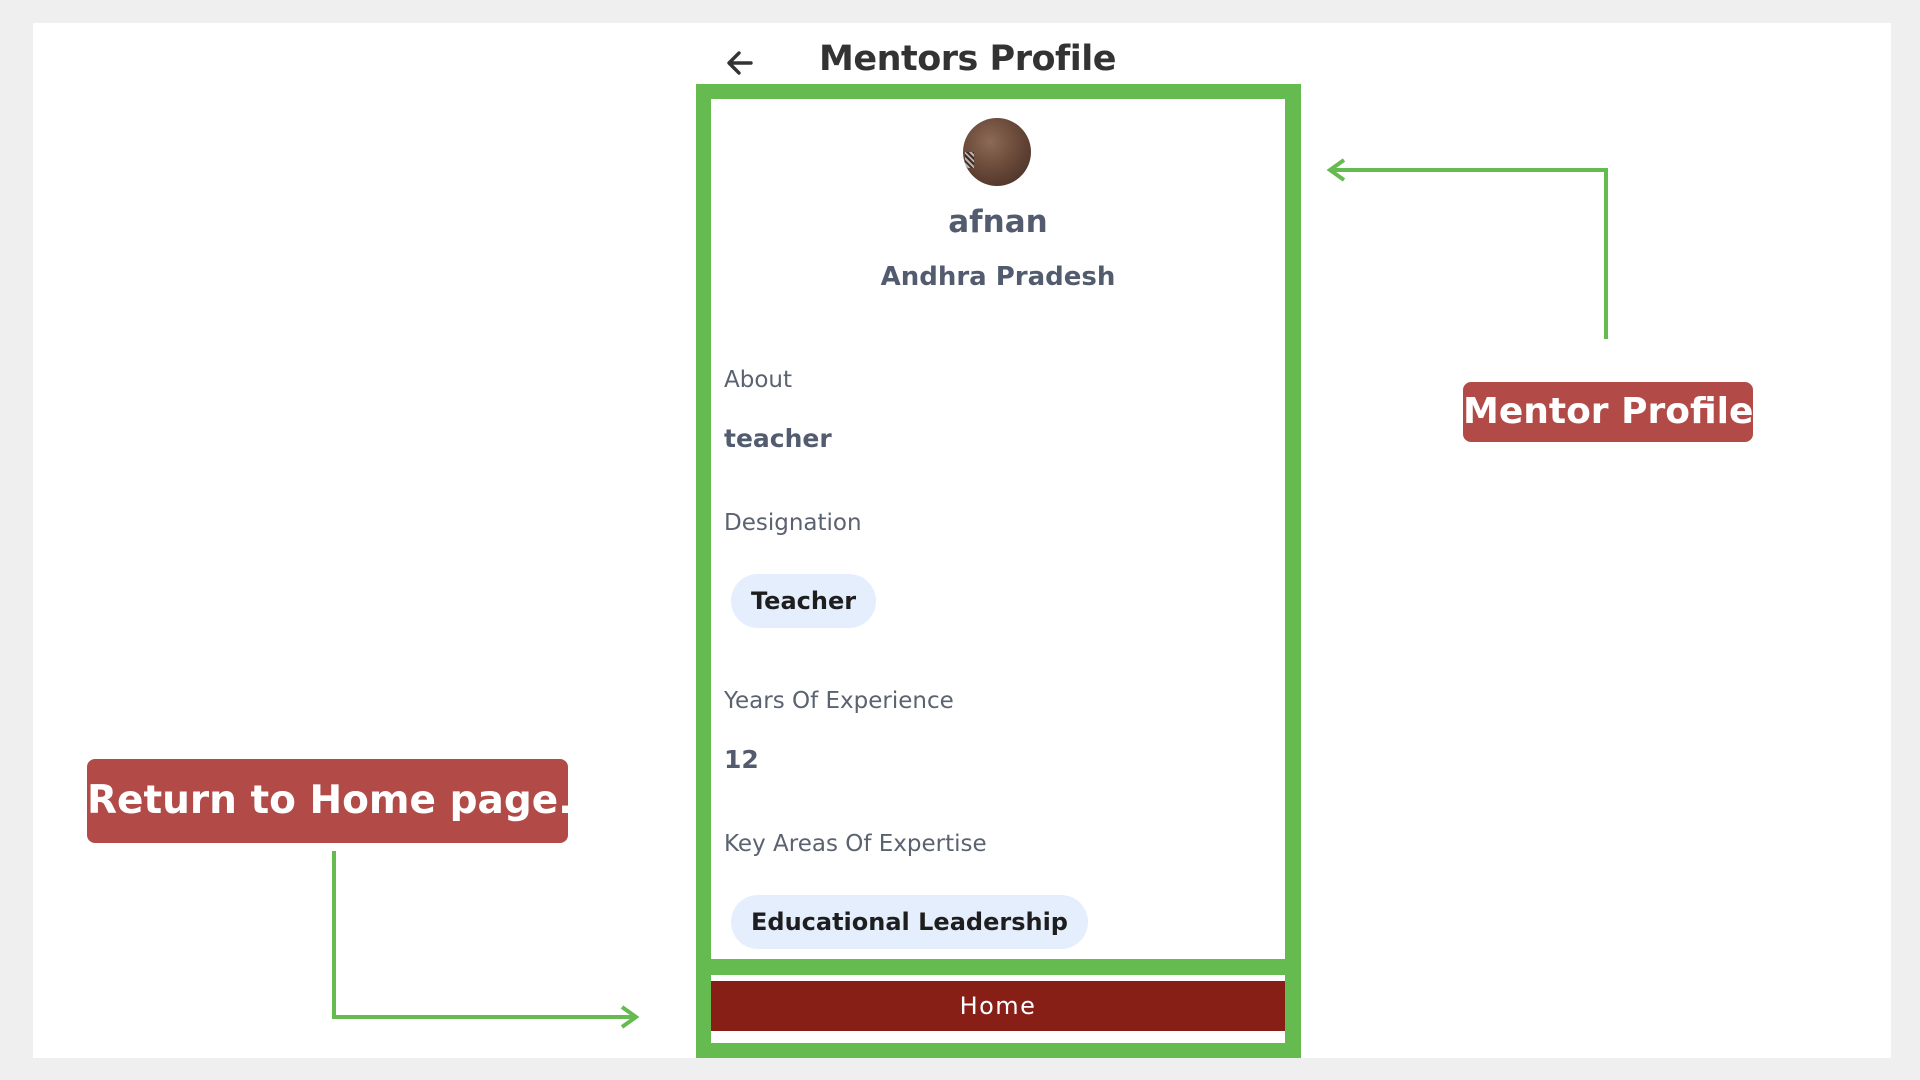 This screenshot has height=1080, width=1920. What do you see at coordinates (998, 277) in the screenshot?
I see `mentor-location: Andhra Pradesh` at bounding box center [998, 277].